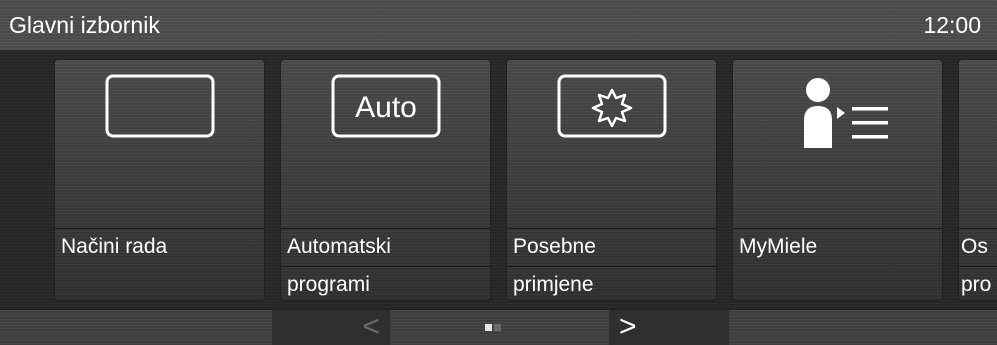 This screenshot has height=345, width=997. What do you see at coordinates (553, 284) in the screenshot?
I see `tile-label-line-2: primjene` at bounding box center [553, 284].